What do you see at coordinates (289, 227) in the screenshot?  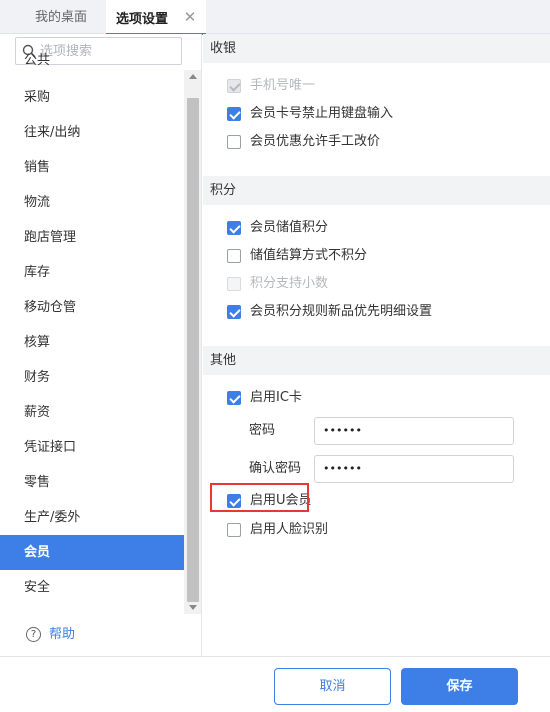 I see `option-label: 会员储值积分` at bounding box center [289, 227].